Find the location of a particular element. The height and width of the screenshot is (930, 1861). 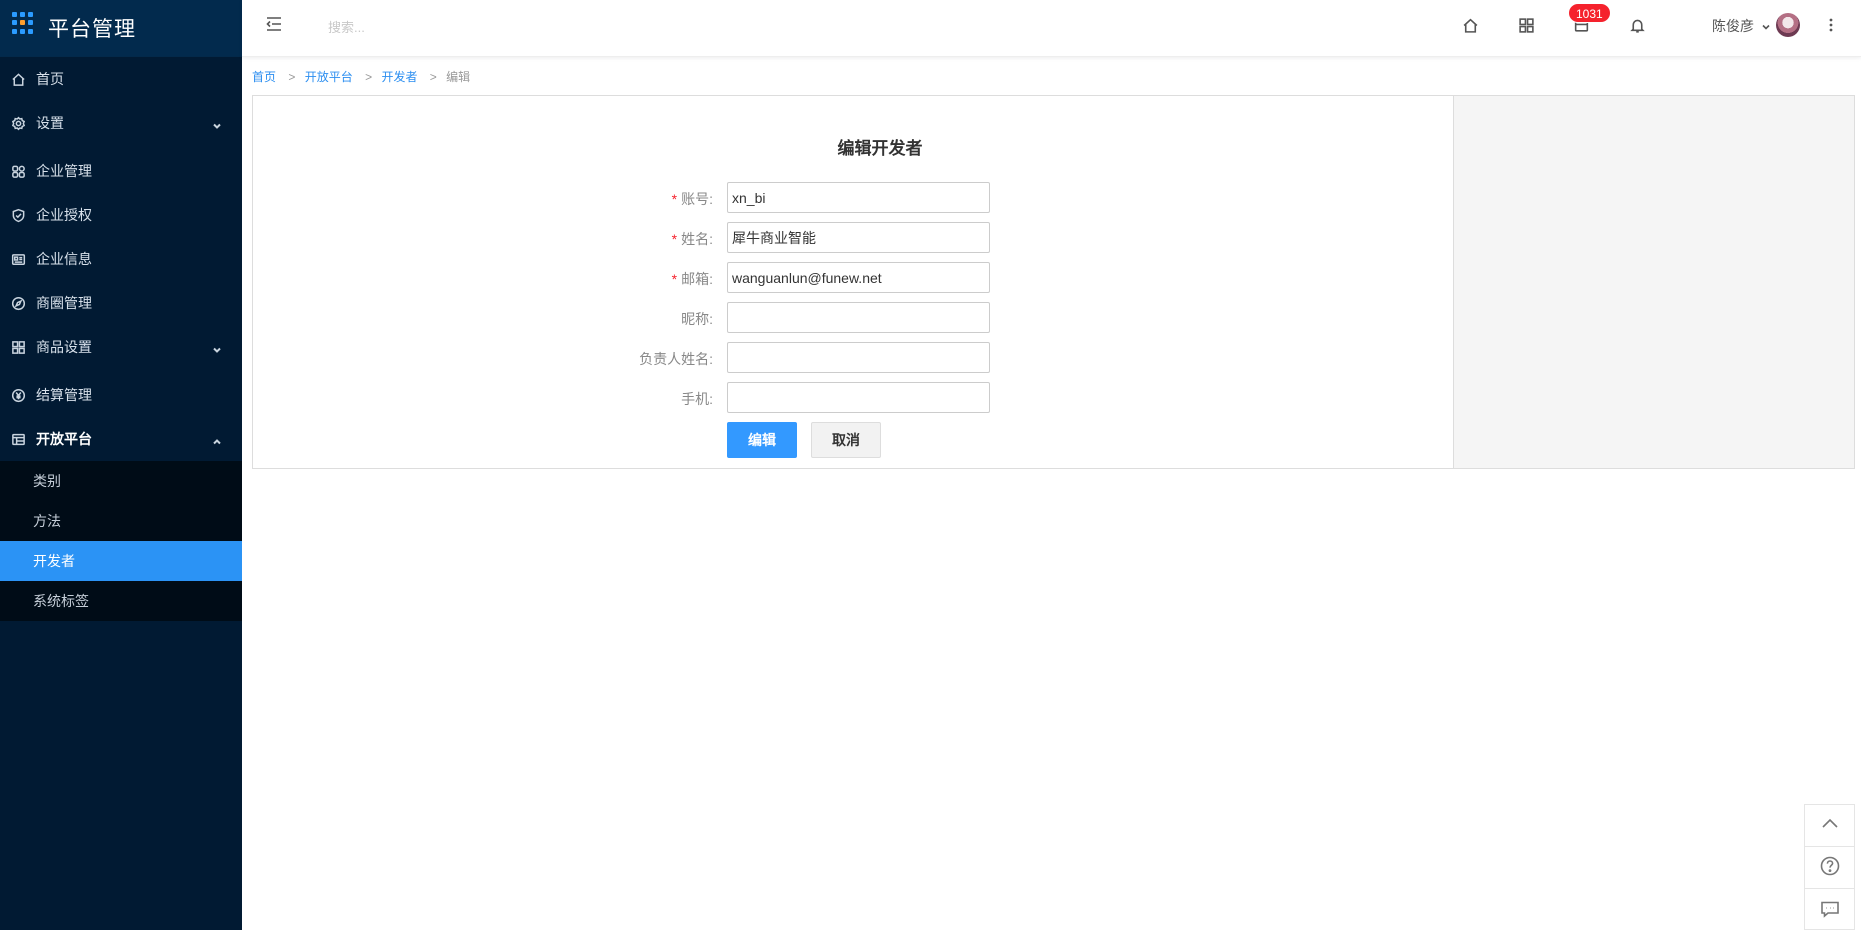

breadcrumb-link-developer: 开发者 is located at coordinates (399, 77).